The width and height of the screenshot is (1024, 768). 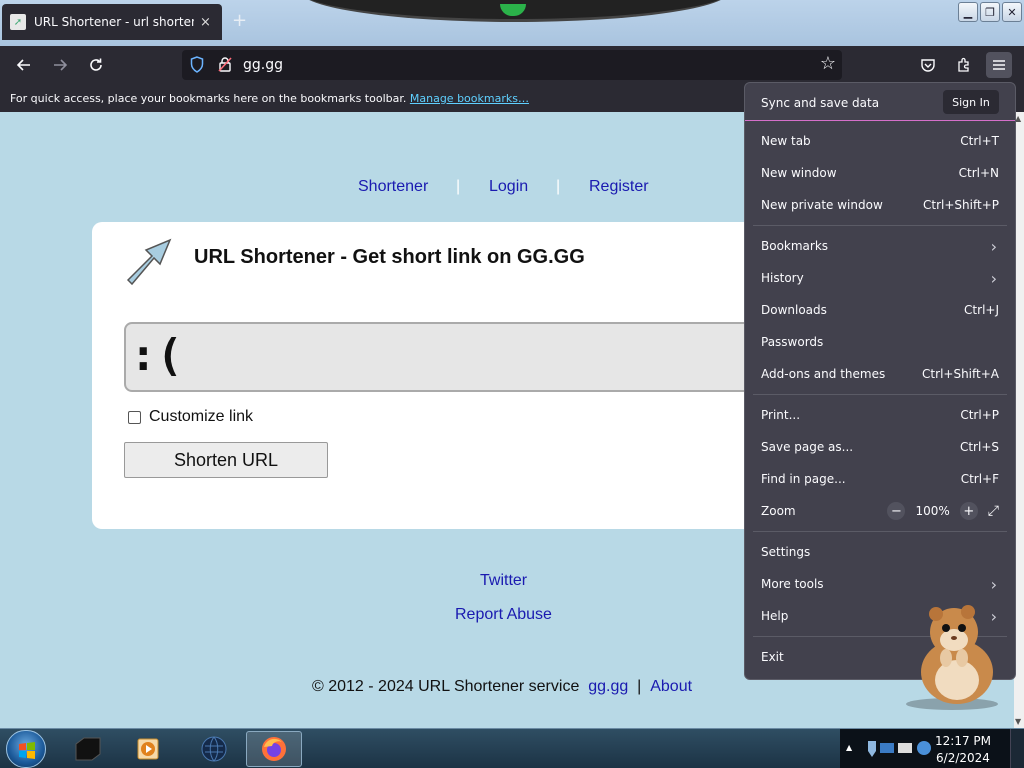 What do you see at coordinates (274, 749) in the screenshot?
I see `taskbar-app-firefox` at bounding box center [274, 749].